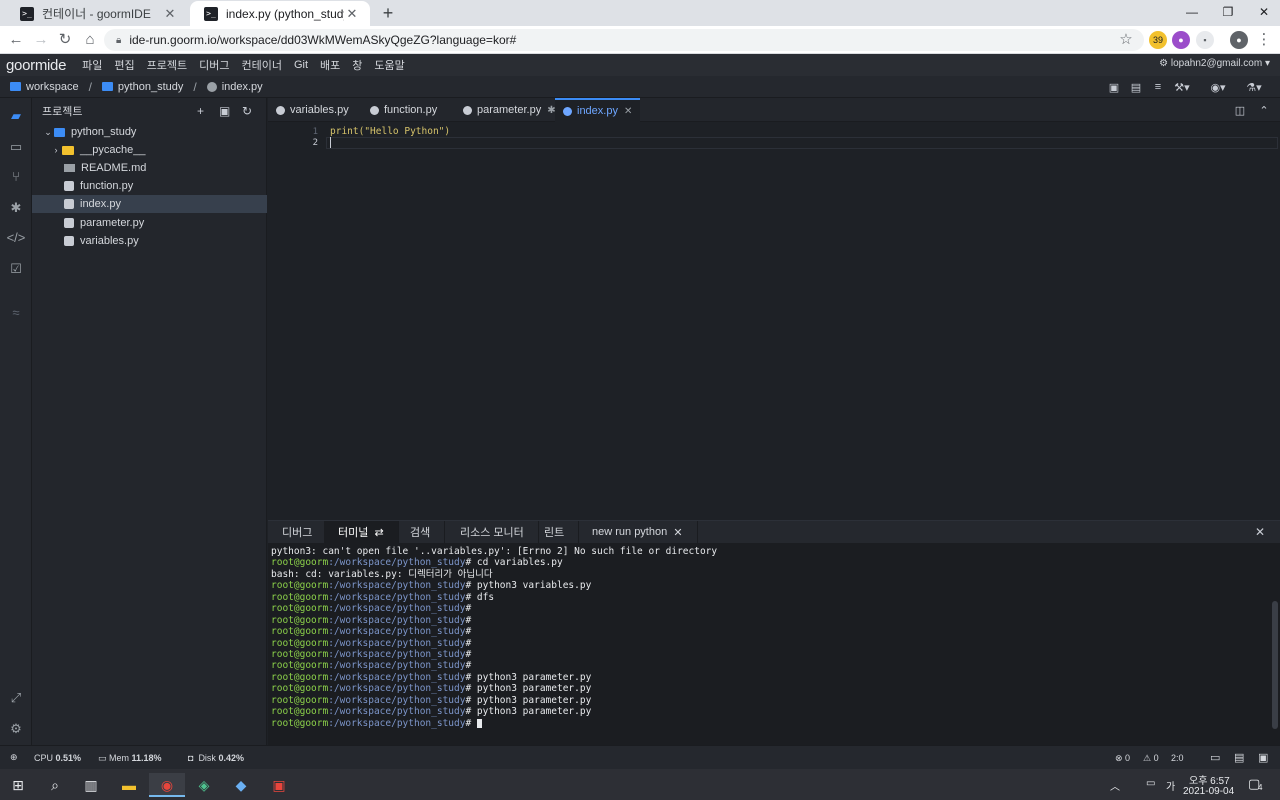  What do you see at coordinates (1150, 783) in the screenshot?
I see `network-icon: ▭` at bounding box center [1150, 783].